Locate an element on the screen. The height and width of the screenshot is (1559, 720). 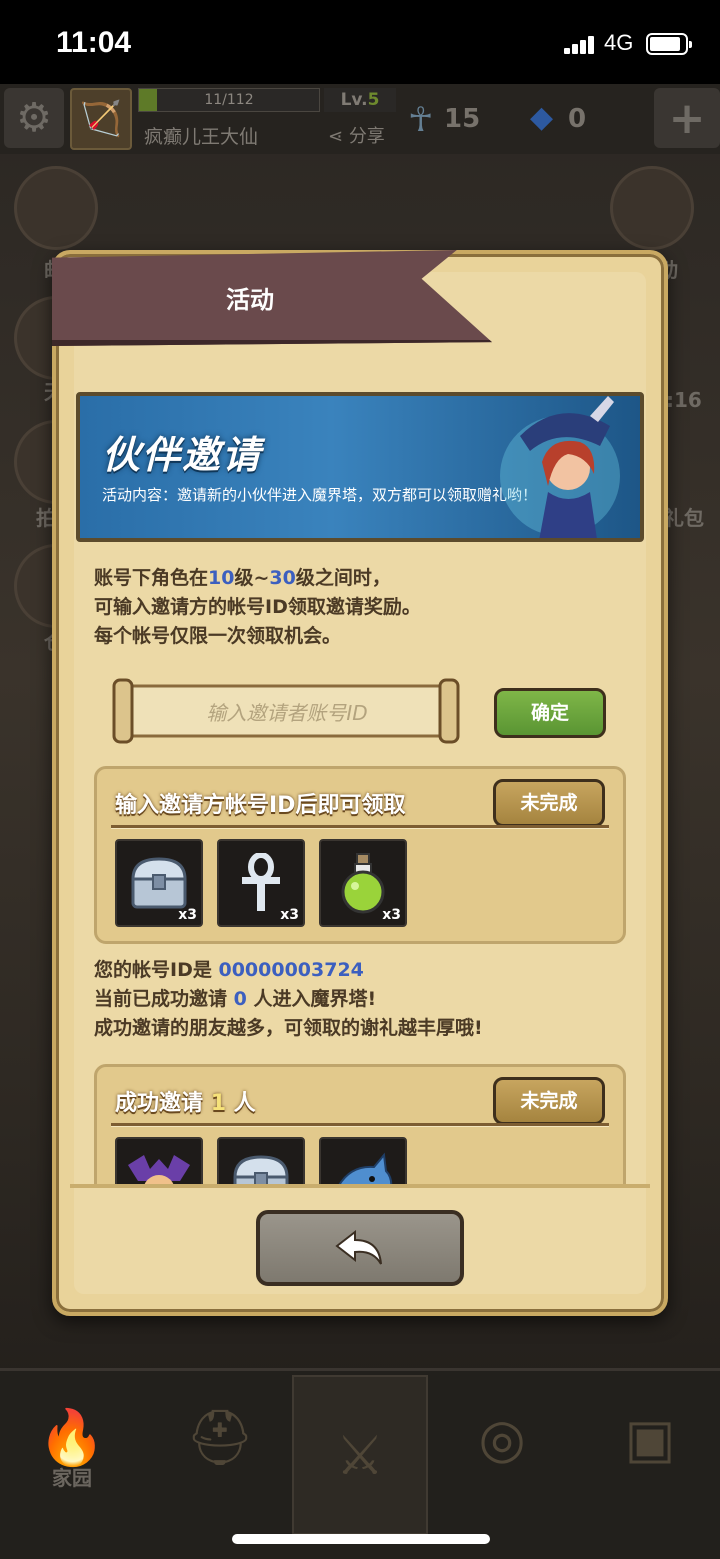
signal-icon is located at coordinates (580, 45).